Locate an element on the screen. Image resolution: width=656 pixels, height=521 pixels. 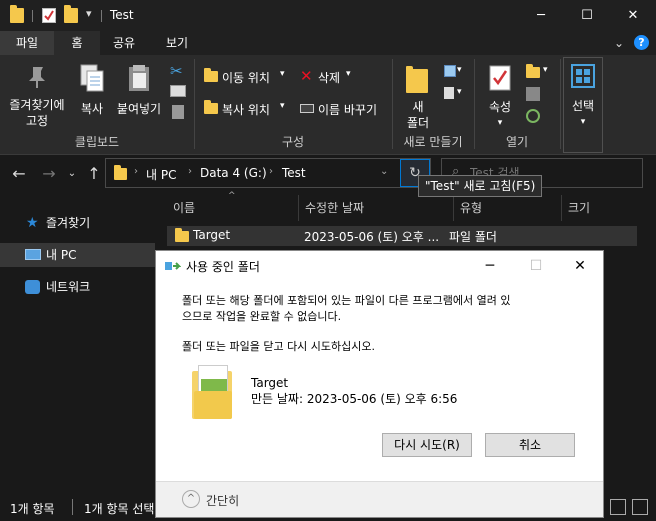
customize-quick-access-icon: ▾ is located at coordinates (89, 13).